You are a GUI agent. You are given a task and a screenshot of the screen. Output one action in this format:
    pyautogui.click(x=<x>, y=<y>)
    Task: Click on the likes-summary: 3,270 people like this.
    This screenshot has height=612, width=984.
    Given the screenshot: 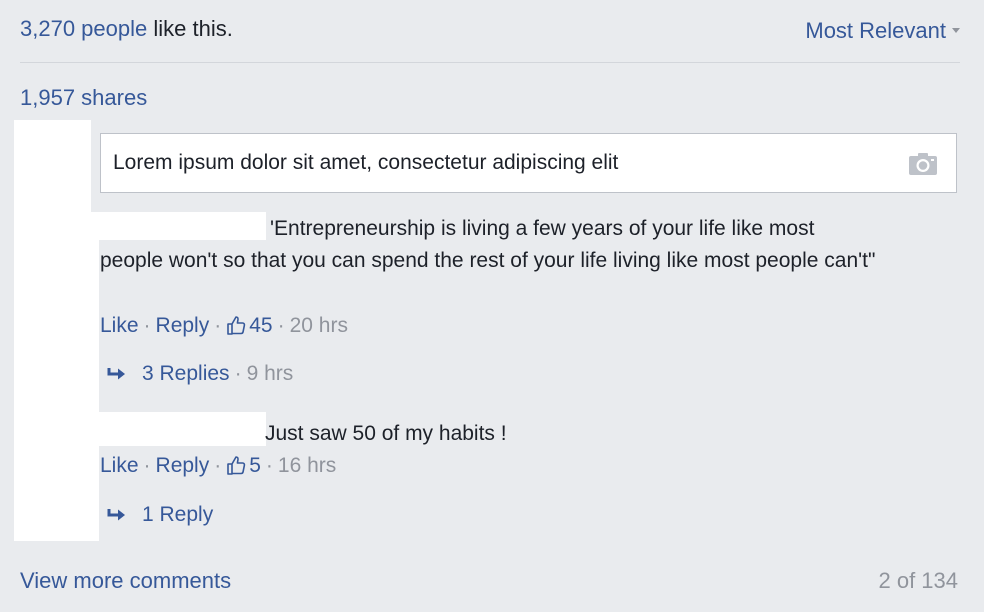 What is the action you would take?
    pyautogui.click(x=126, y=29)
    